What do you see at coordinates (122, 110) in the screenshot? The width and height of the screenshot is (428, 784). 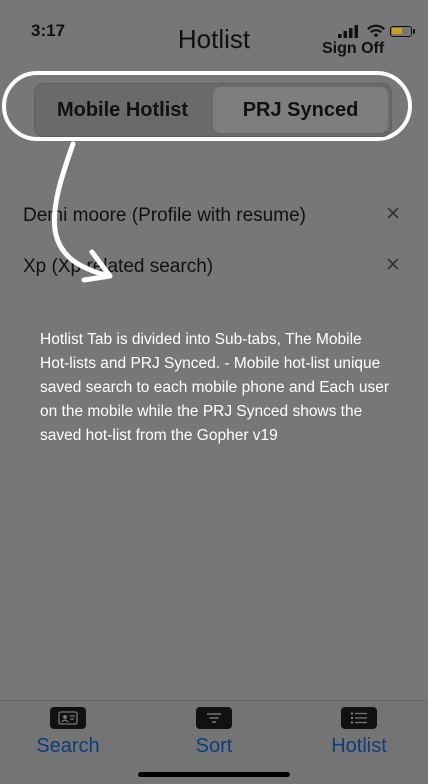 I see `tab-mobile-hotlist: Mobile Hotlist` at bounding box center [122, 110].